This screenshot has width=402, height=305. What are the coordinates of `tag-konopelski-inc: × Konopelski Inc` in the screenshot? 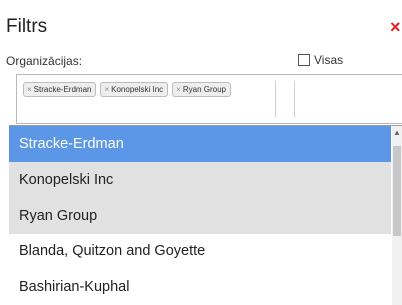 It's located at (134, 89).